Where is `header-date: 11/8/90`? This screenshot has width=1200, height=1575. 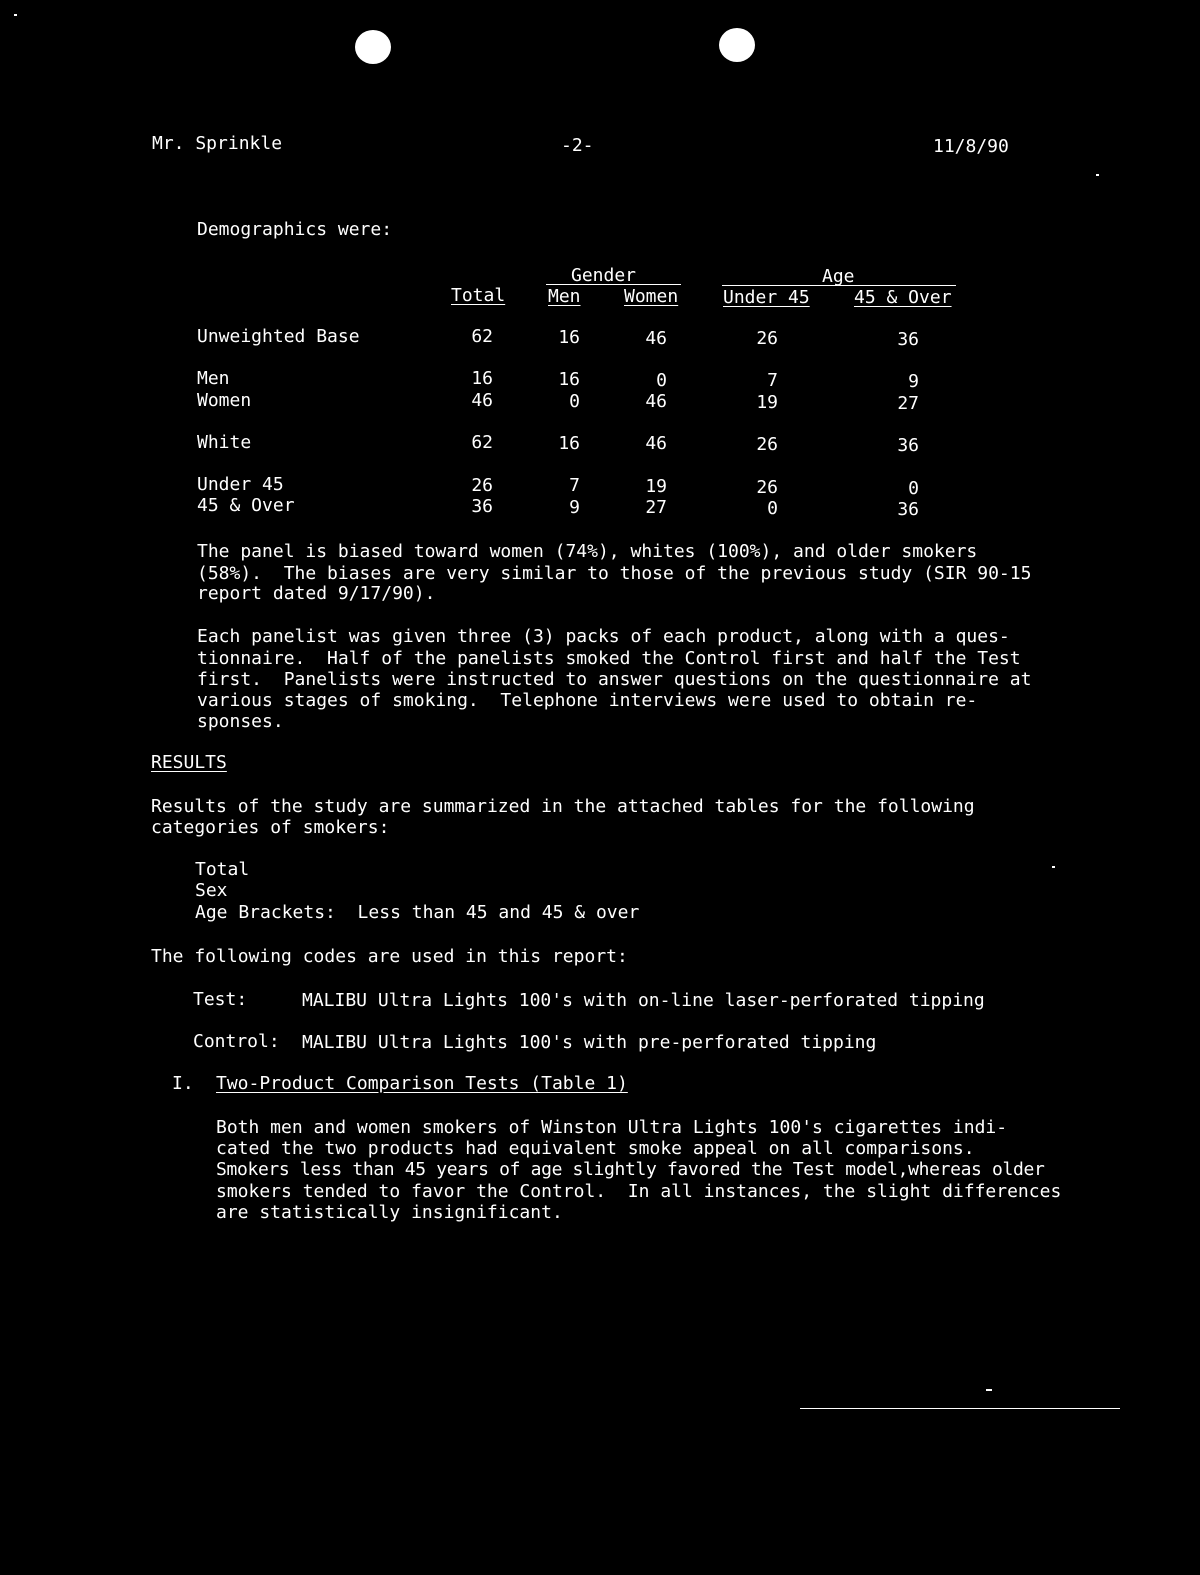 header-date: 11/8/90 is located at coordinates (971, 146).